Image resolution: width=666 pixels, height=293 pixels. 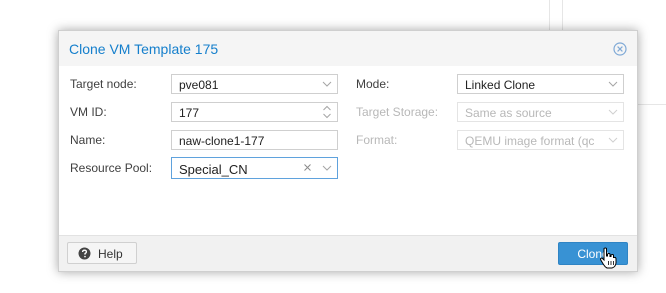 I want to click on target-storage-value: Same as source, so click(x=508, y=113).